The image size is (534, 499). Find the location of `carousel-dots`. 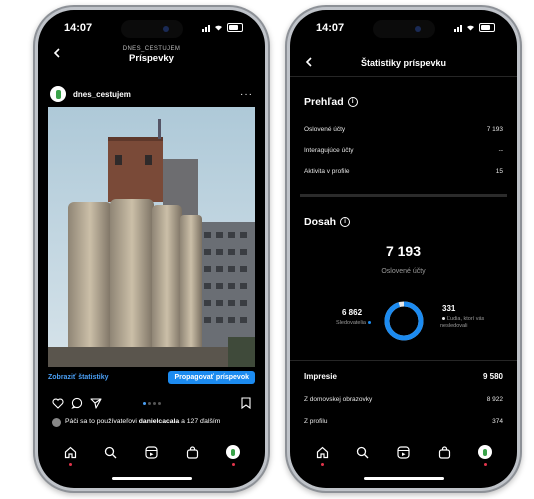

carousel-dots is located at coordinates (151, 403).